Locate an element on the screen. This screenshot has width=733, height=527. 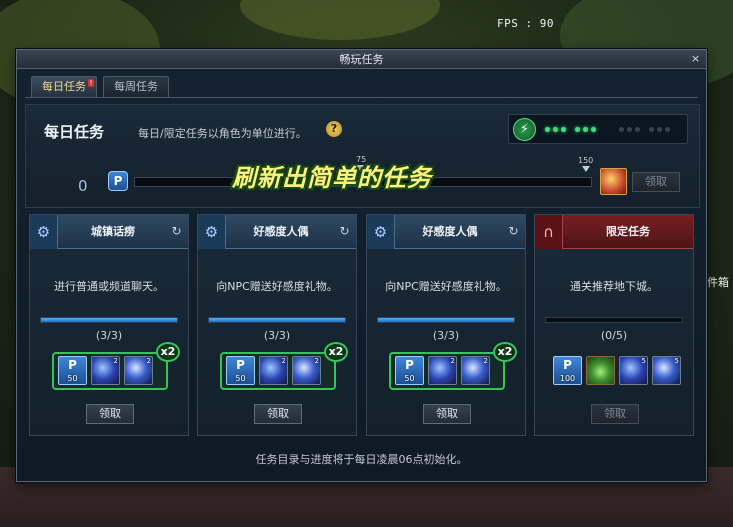
crystal-reward-icon: 5 is located at coordinates (666, 370).